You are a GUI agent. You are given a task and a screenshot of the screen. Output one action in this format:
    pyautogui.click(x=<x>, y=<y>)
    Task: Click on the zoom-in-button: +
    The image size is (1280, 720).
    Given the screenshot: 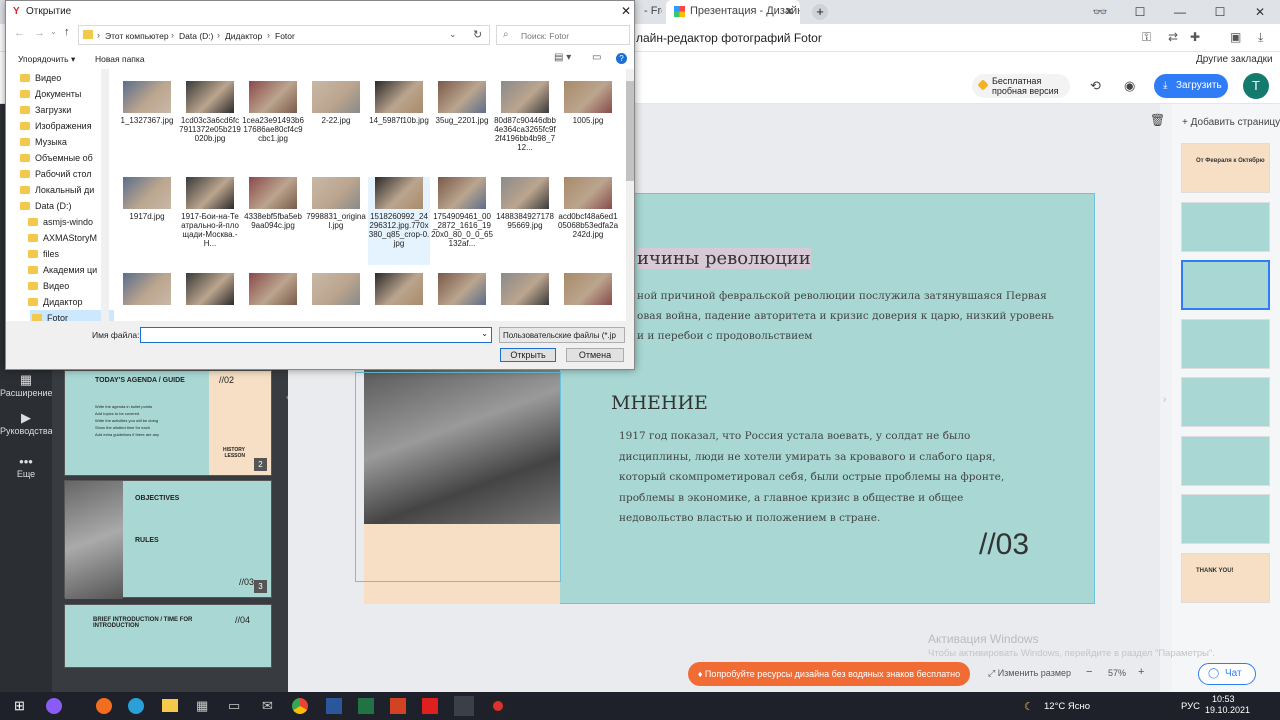 What is the action you would take?
    pyautogui.click(x=1141, y=672)
    